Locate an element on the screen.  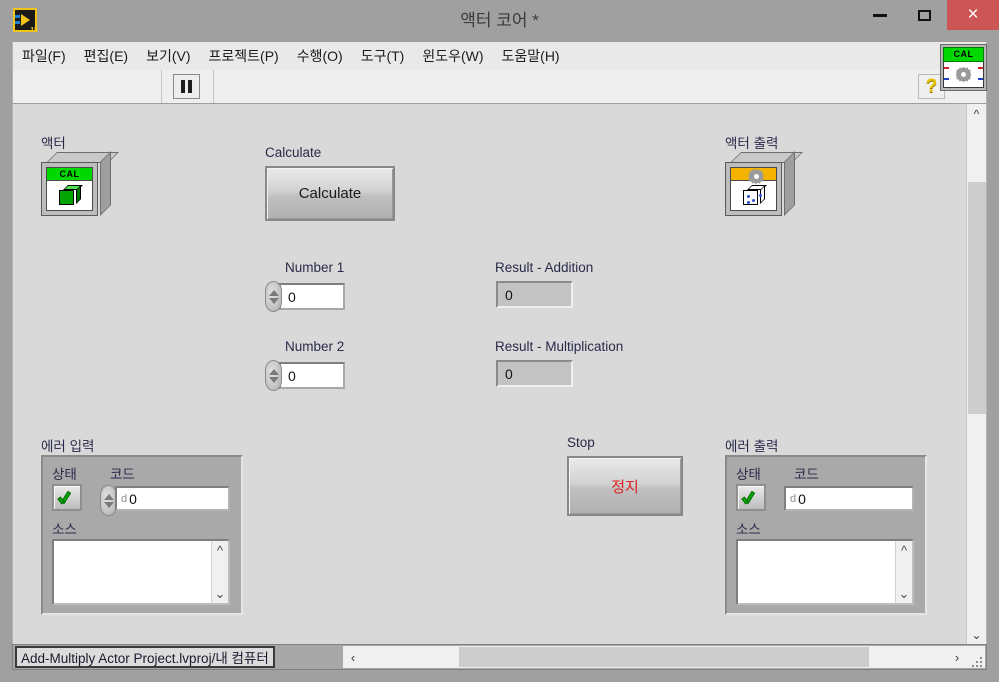
calculate-caption: Calculate is located at coordinates (293, 152).